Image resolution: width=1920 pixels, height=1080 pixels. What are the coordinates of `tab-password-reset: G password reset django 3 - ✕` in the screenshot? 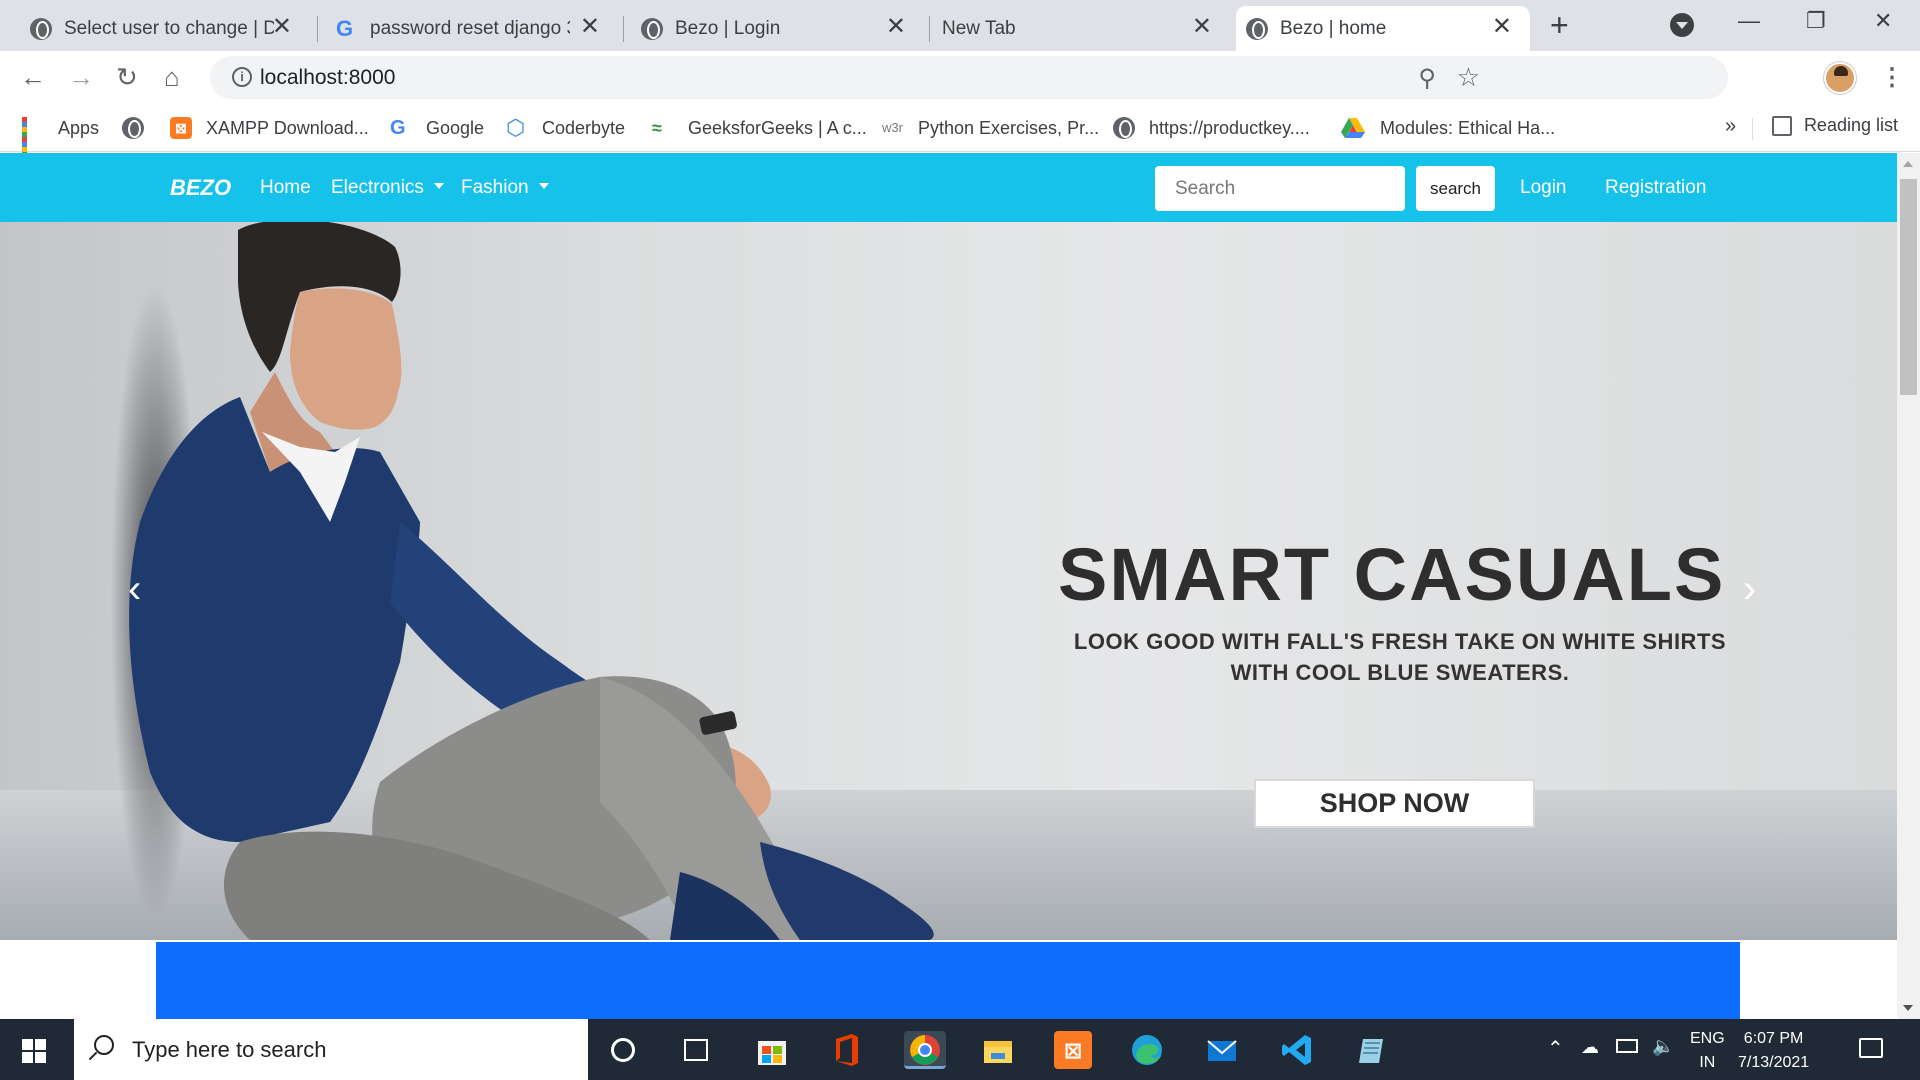 It's located at (468, 28).